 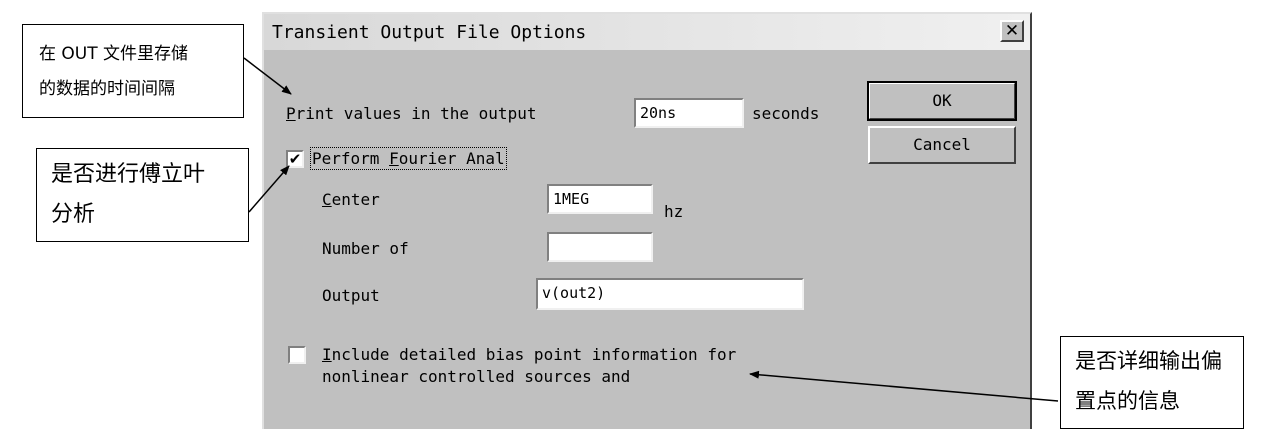 What do you see at coordinates (297, 355) in the screenshot?
I see `bias-checkbox` at bounding box center [297, 355].